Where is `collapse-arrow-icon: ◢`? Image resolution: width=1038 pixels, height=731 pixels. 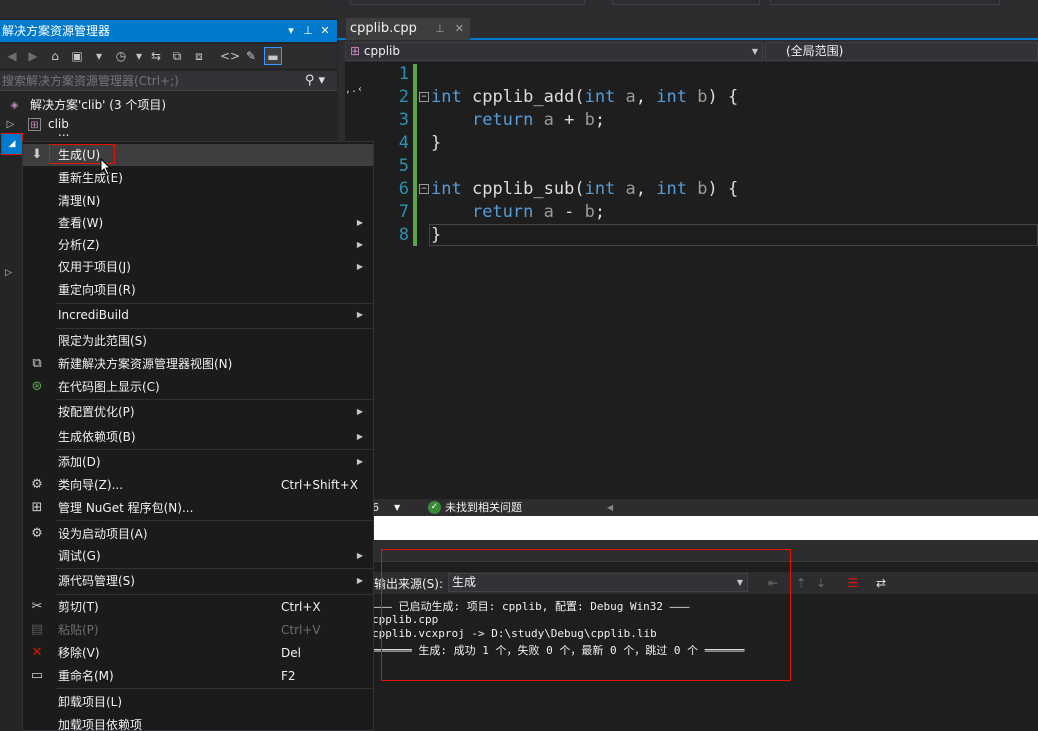
collapse-arrow-icon: ◢ is located at coordinates (12, 144).